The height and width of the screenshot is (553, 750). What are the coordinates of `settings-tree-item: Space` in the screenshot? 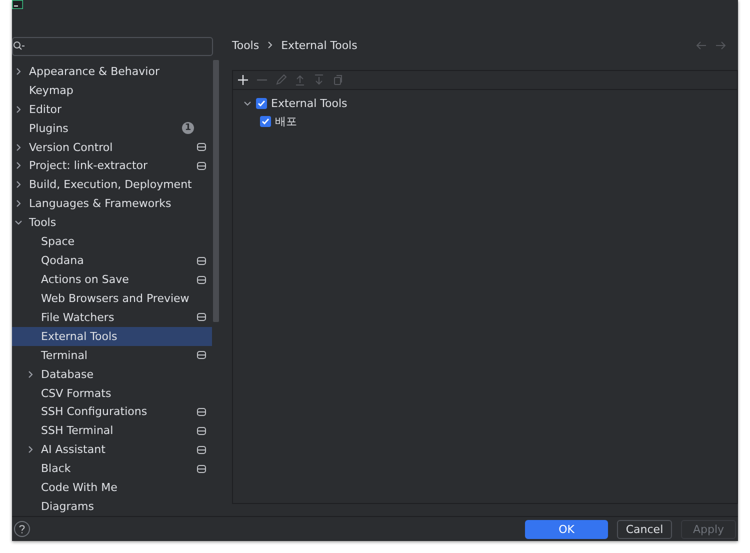 It's located at (112, 242).